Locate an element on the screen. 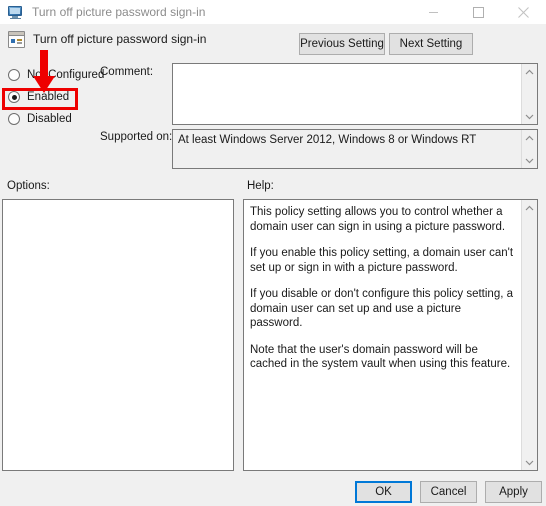 This screenshot has height=506, width=546. window-title: Turn off picture password sign-in is located at coordinates (119, 12).